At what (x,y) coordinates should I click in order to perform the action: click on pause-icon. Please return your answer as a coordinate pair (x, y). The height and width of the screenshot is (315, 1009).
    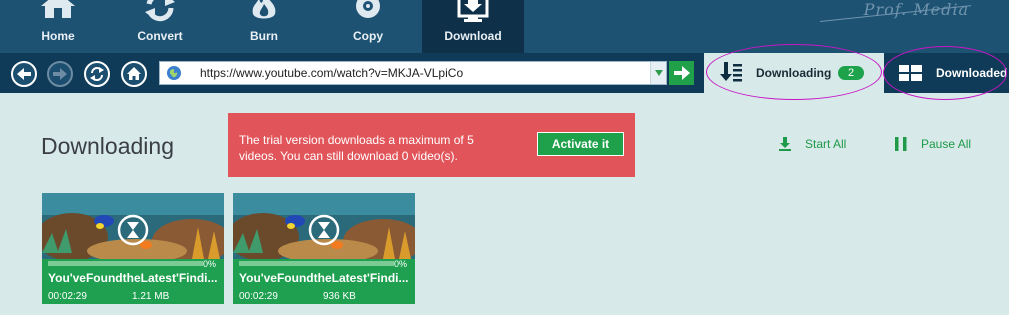
    Looking at the image, I should click on (901, 144).